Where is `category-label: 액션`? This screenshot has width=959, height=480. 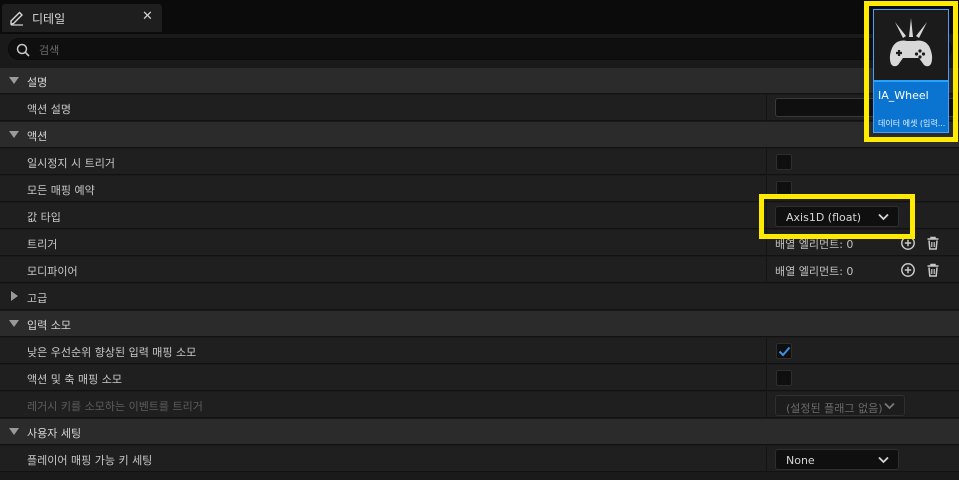 category-label: 액션 is located at coordinates (37, 136).